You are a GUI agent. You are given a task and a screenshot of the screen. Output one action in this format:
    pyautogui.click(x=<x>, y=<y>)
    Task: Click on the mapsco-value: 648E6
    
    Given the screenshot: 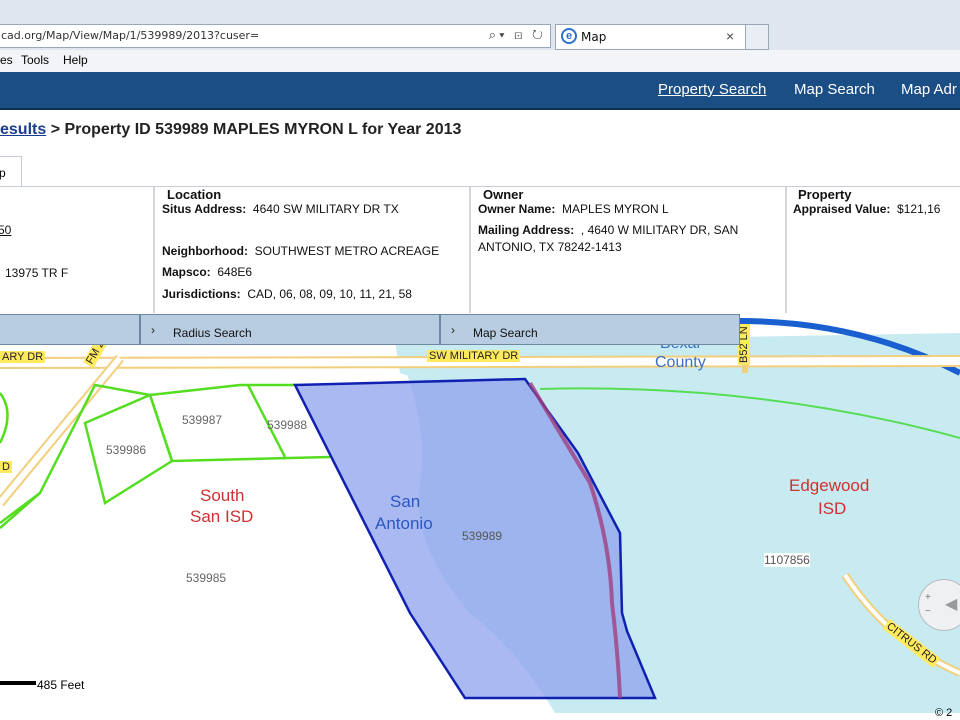 What is the action you would take?
    pyautogui.click(x=235, y=272)
    